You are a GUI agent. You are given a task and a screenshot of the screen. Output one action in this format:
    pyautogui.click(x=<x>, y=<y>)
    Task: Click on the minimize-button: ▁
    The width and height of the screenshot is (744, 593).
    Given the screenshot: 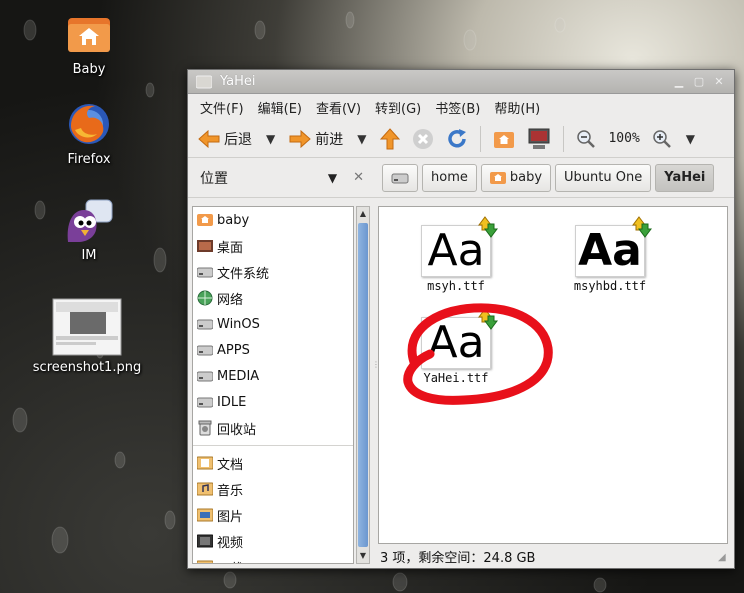 What is the action you would take?
    pyautogui.click(x=679, y=82)
    